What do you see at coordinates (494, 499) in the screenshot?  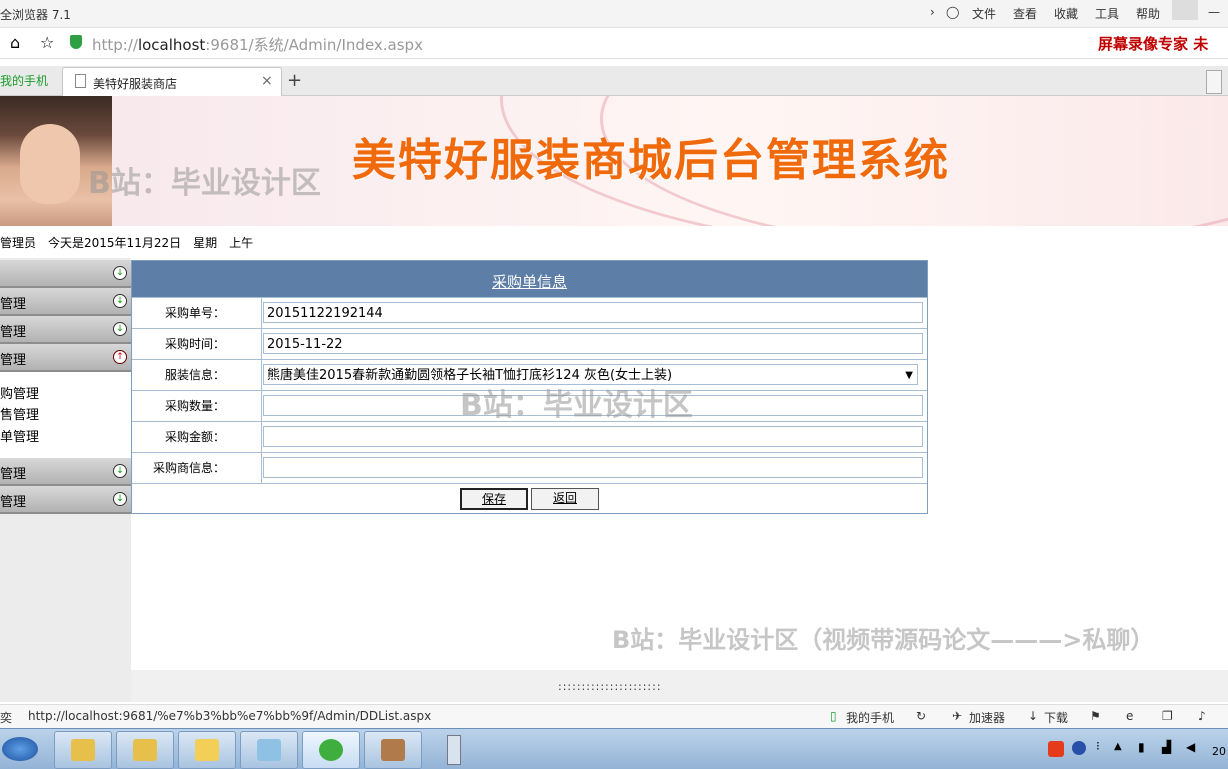 I see `save-button: 保存` at bounding box center [494, 499].